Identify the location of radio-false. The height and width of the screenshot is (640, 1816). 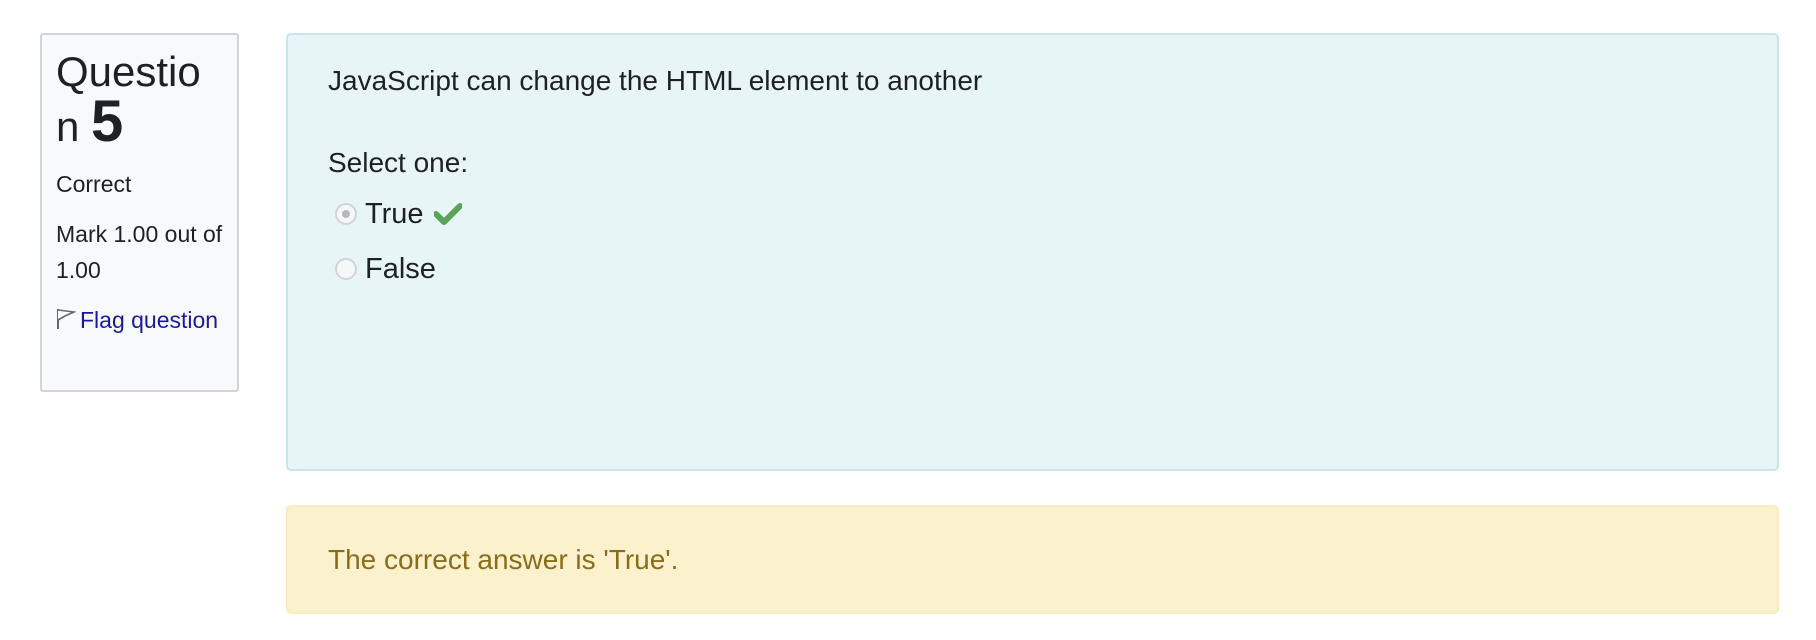
(346, 269).